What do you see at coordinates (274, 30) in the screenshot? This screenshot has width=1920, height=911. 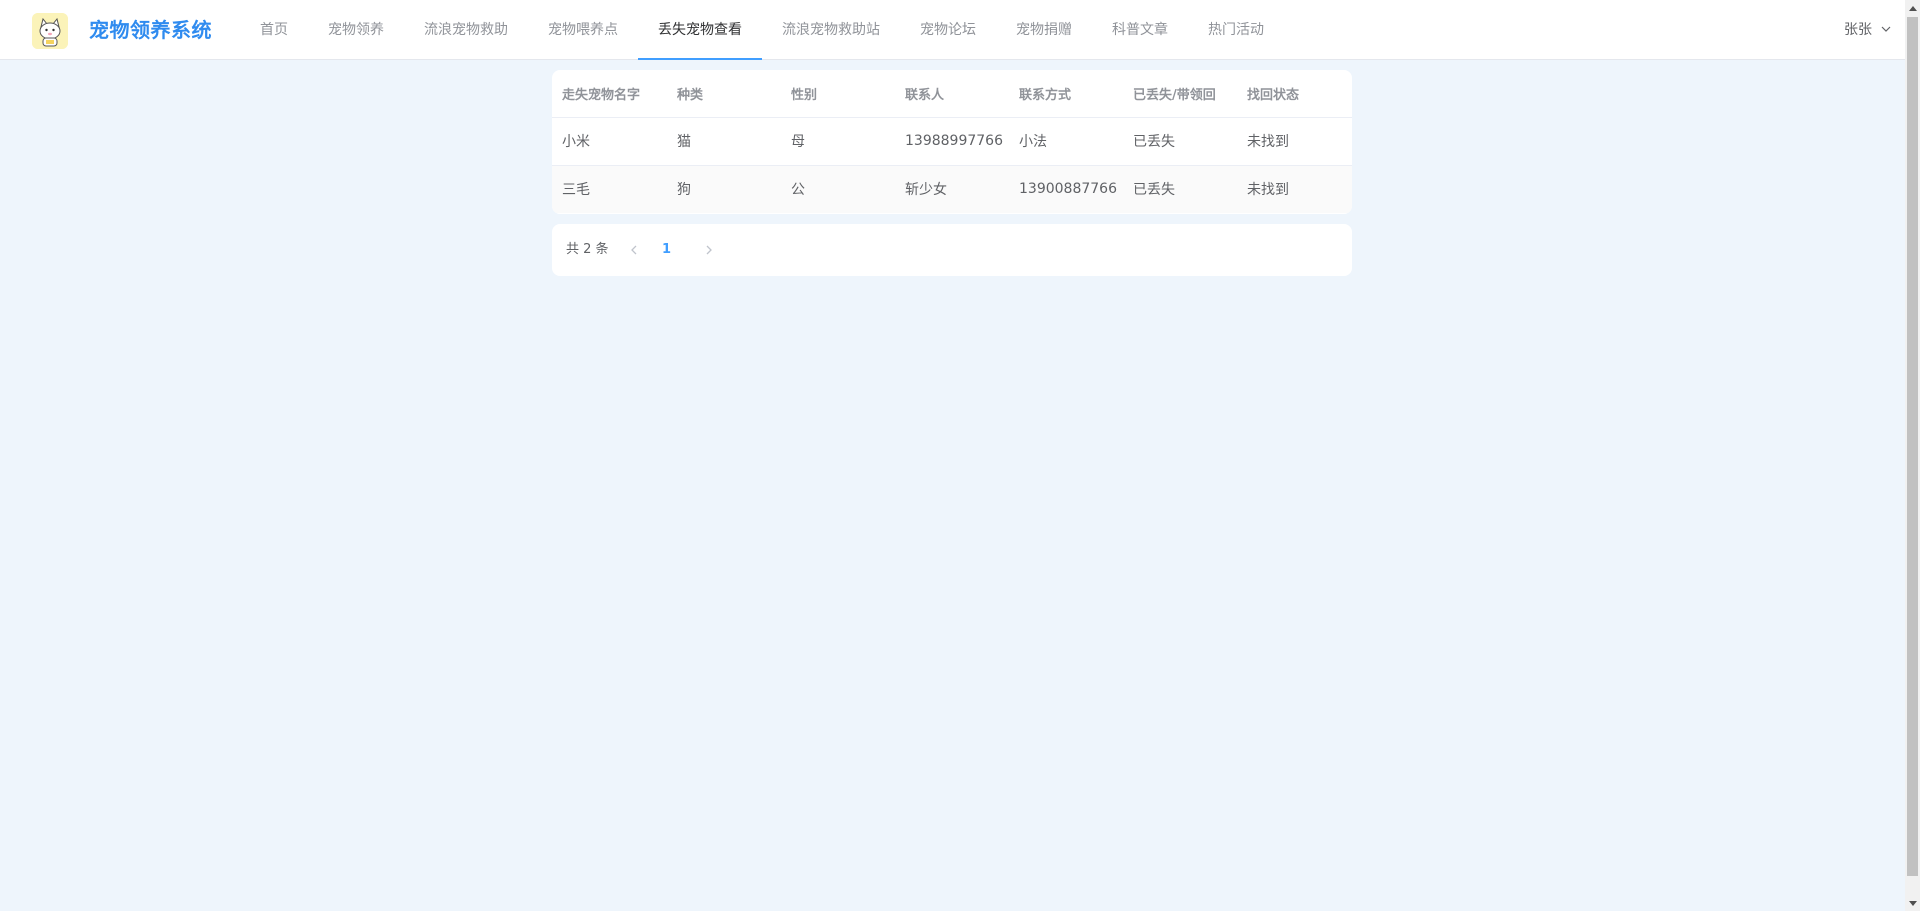 I see `nav-item-home: 首页` at bounding box center [274, 30].